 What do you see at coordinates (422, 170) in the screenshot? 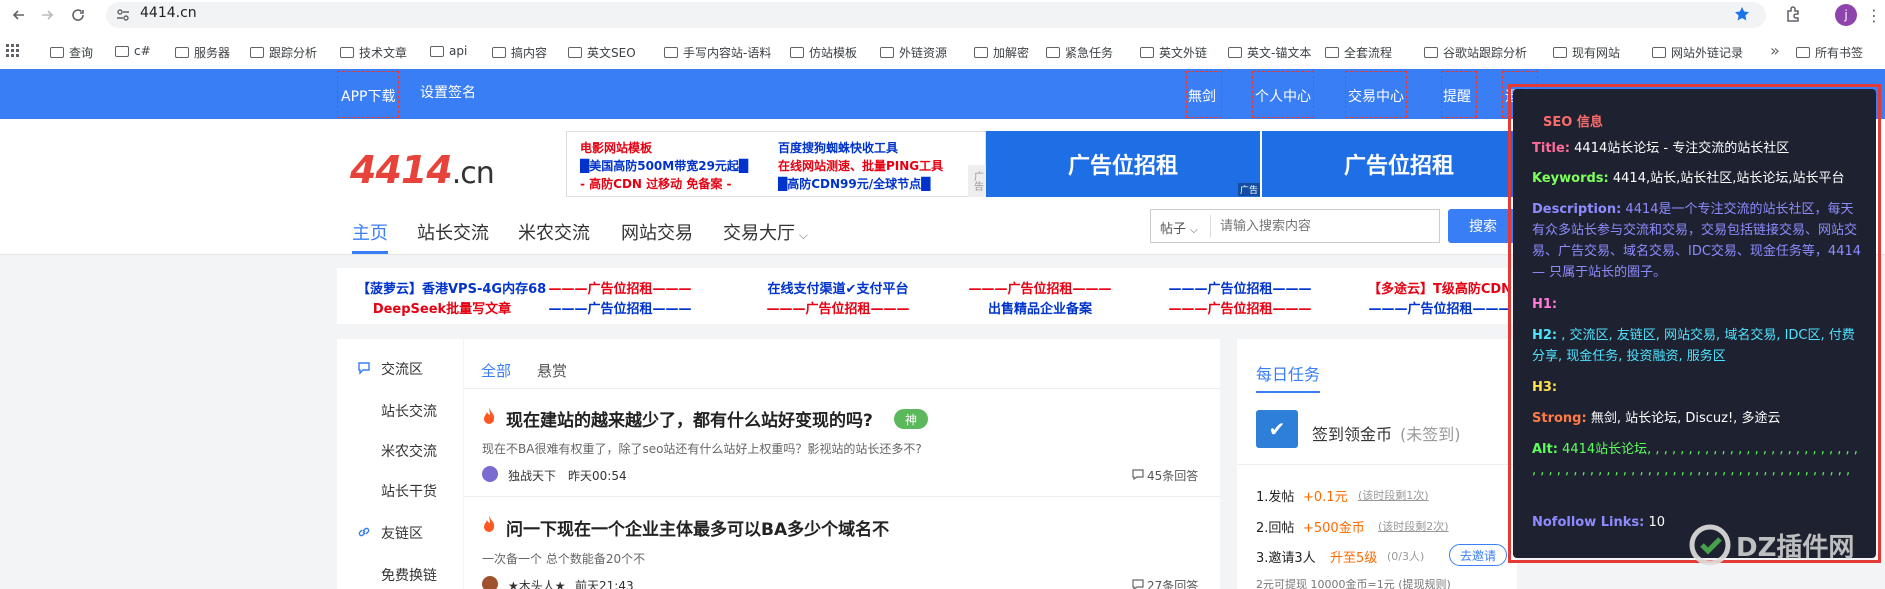
I see `site-logo: 4414.cn` at bounding box center [422, 170].